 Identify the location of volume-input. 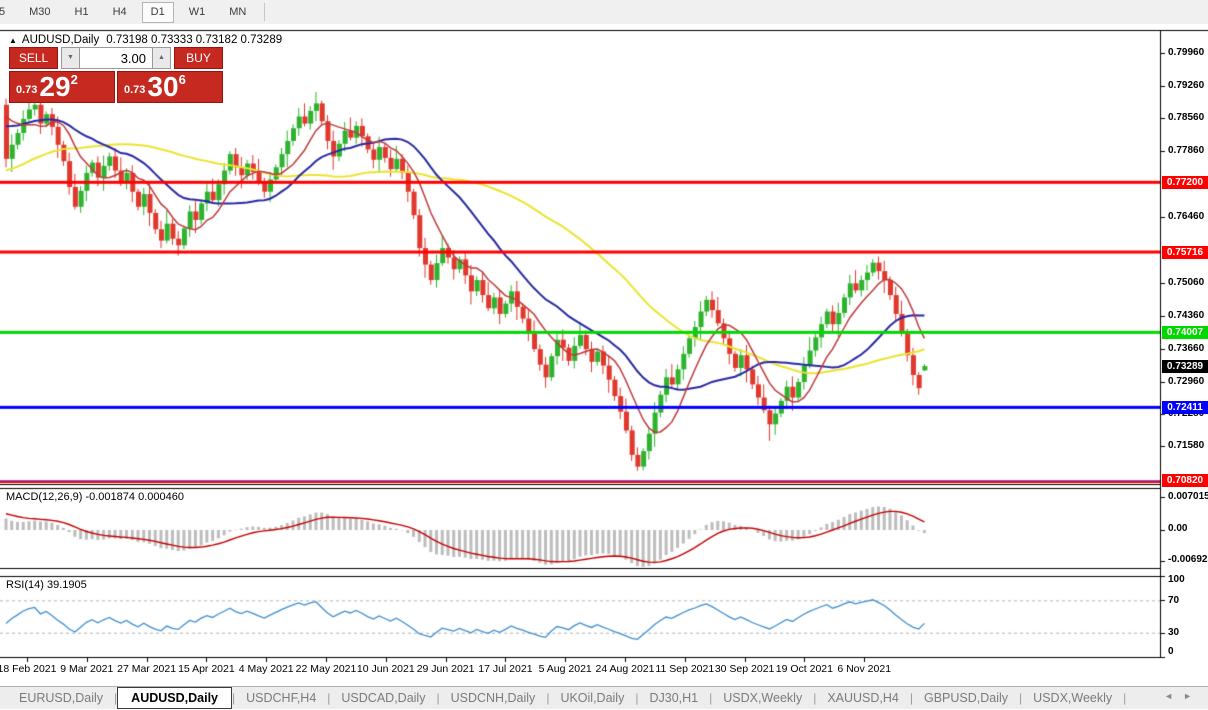
(116, 58).